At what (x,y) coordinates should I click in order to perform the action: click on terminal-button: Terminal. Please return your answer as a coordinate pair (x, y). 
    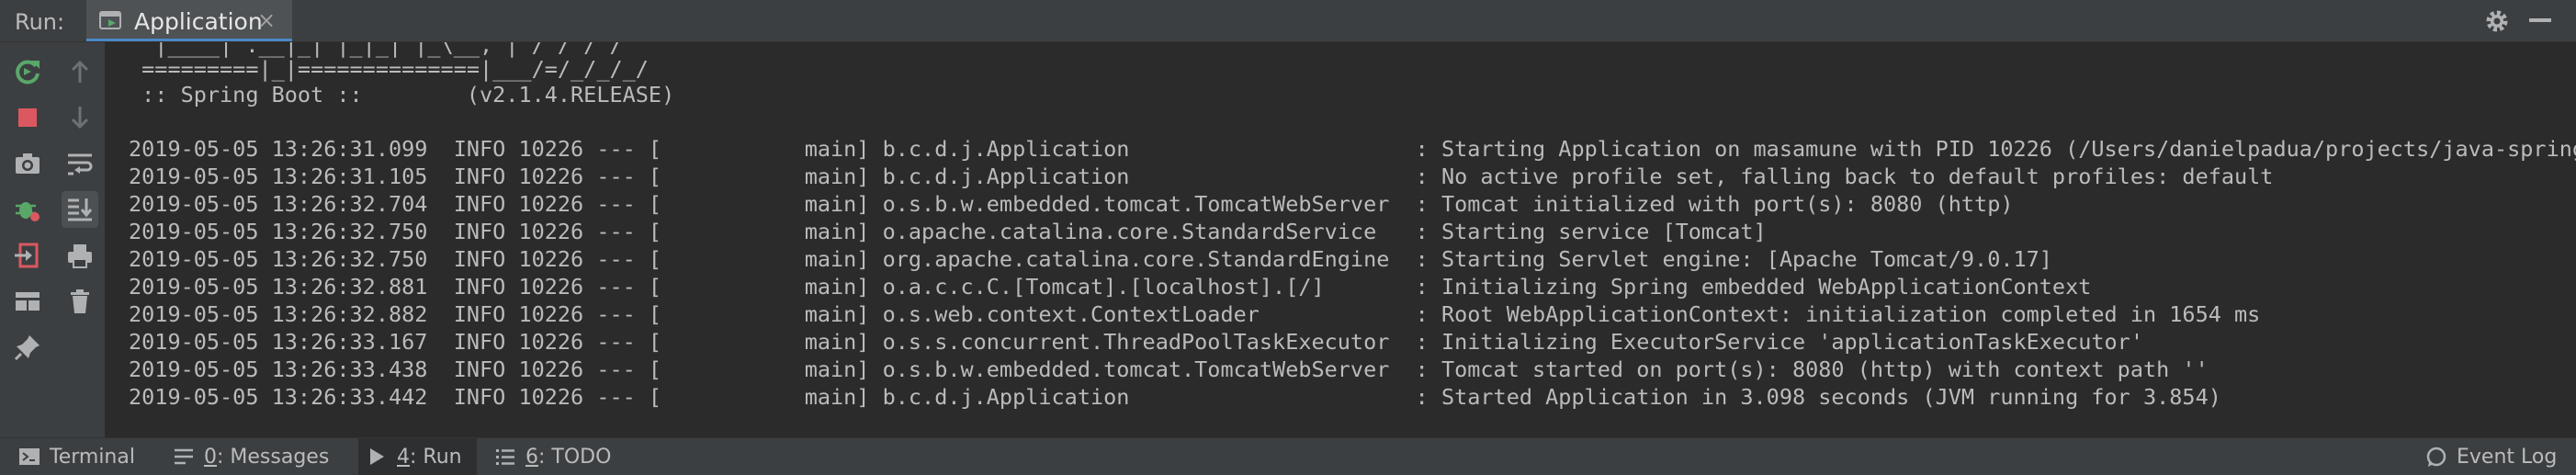
    Looking at the image, I should click on (76, 456).